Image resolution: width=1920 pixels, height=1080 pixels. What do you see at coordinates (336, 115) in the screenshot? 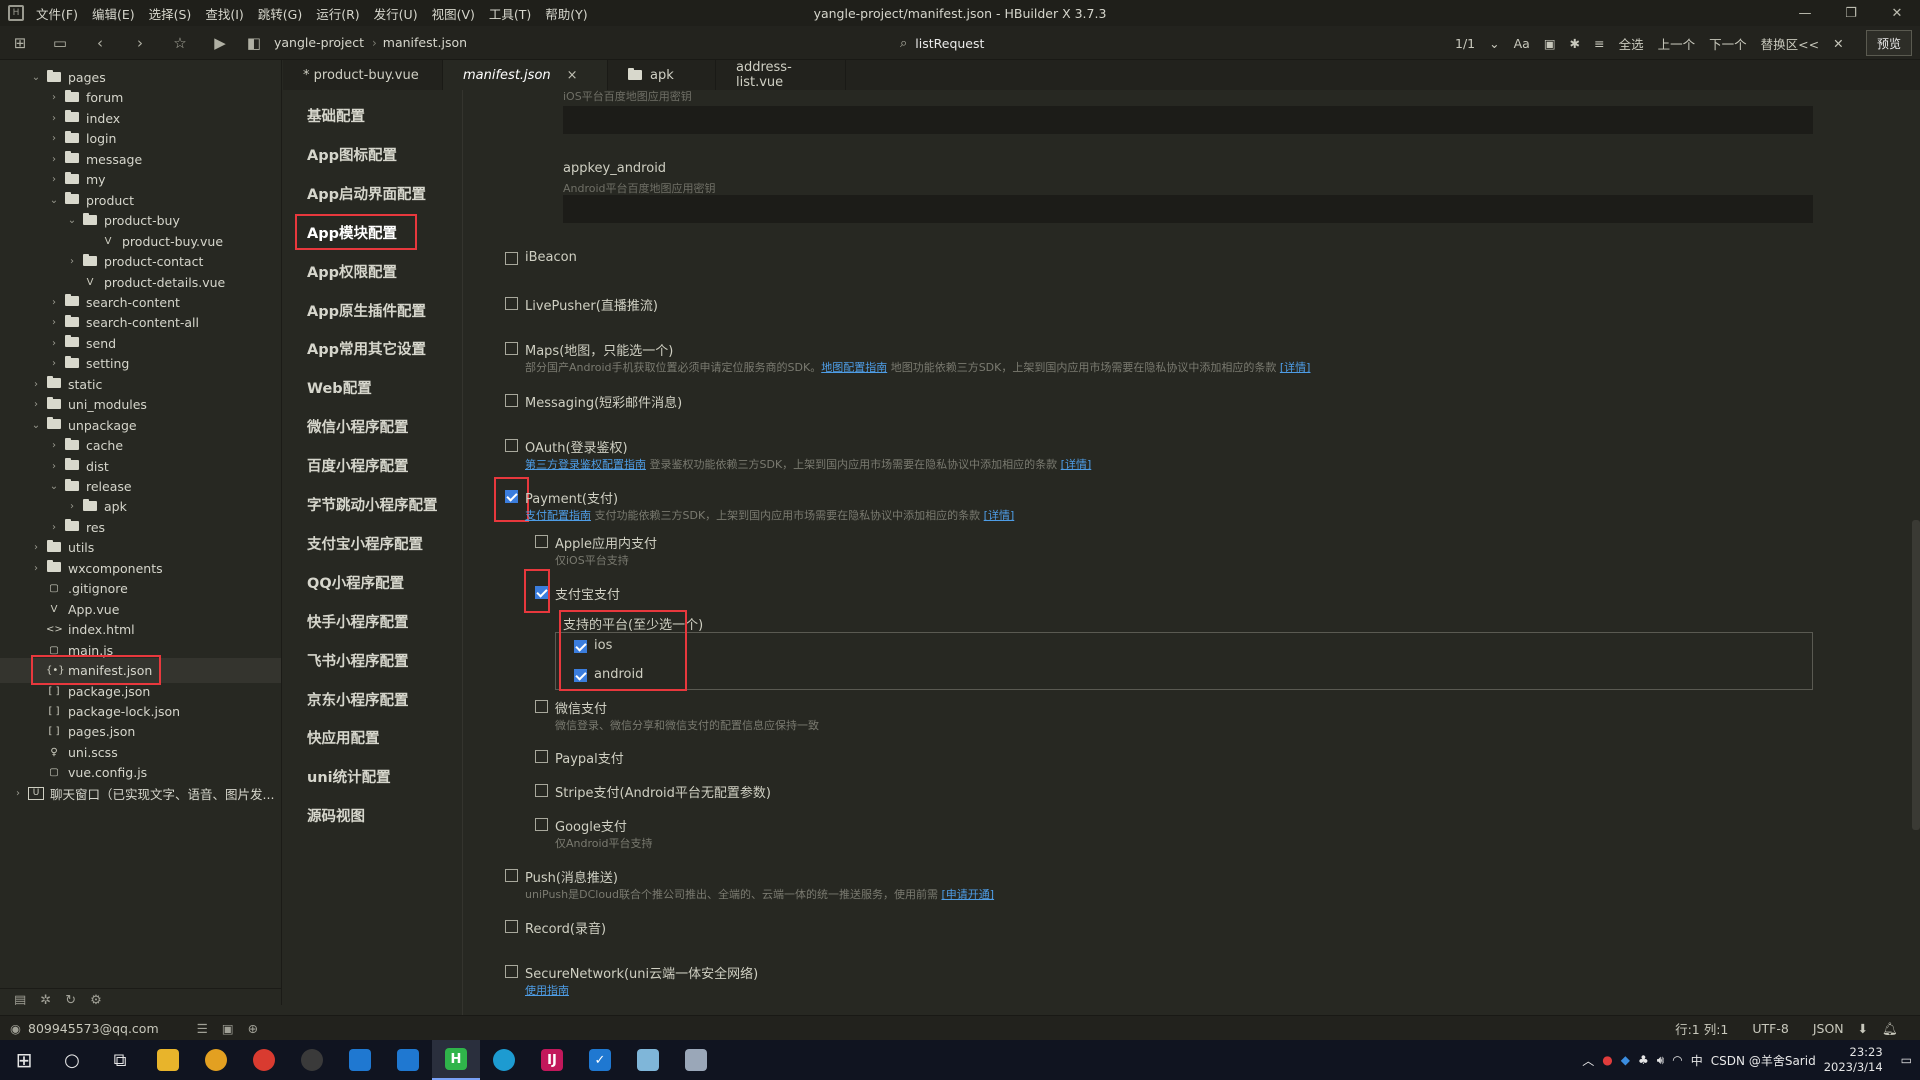
I see `config-nav-item: 基础配置` at bounding box center [336, 115].